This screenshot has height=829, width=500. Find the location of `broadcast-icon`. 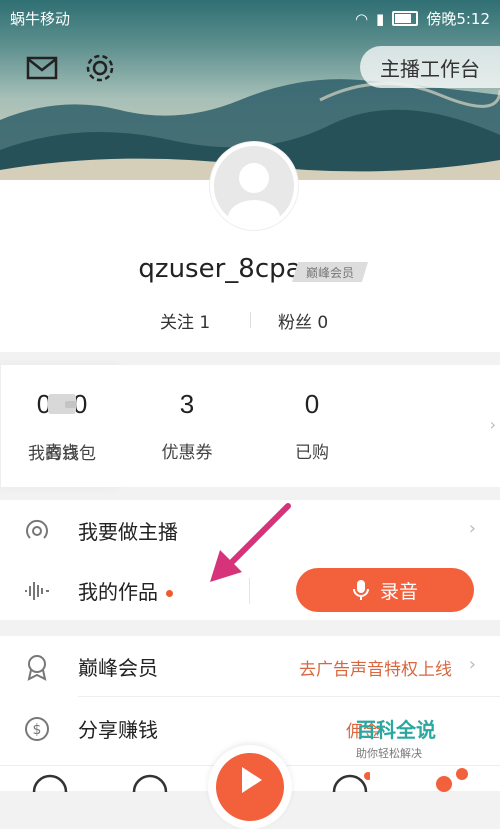

broadcast-icon is located at coordinates (37, 529).